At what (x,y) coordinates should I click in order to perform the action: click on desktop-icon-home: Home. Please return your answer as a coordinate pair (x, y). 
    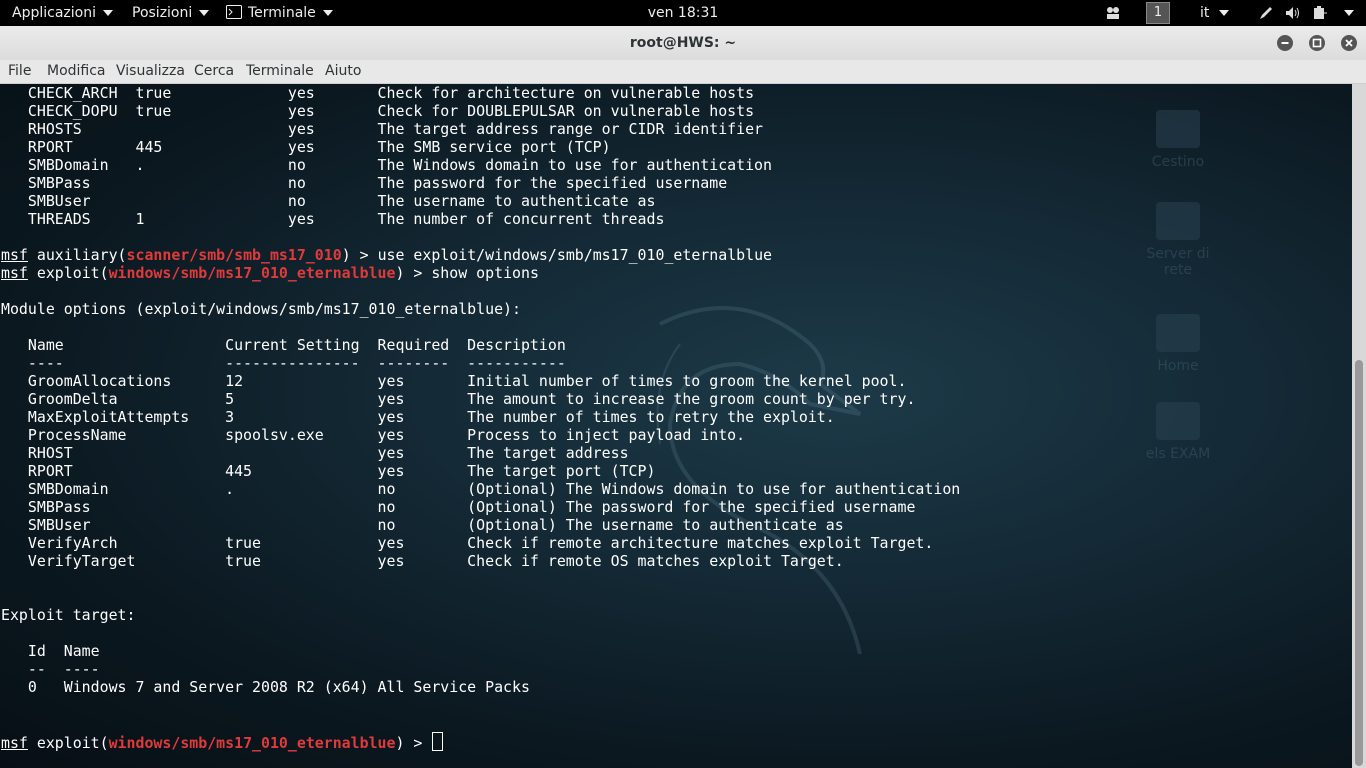
    Looking at the image, I should click on (1178, 344).